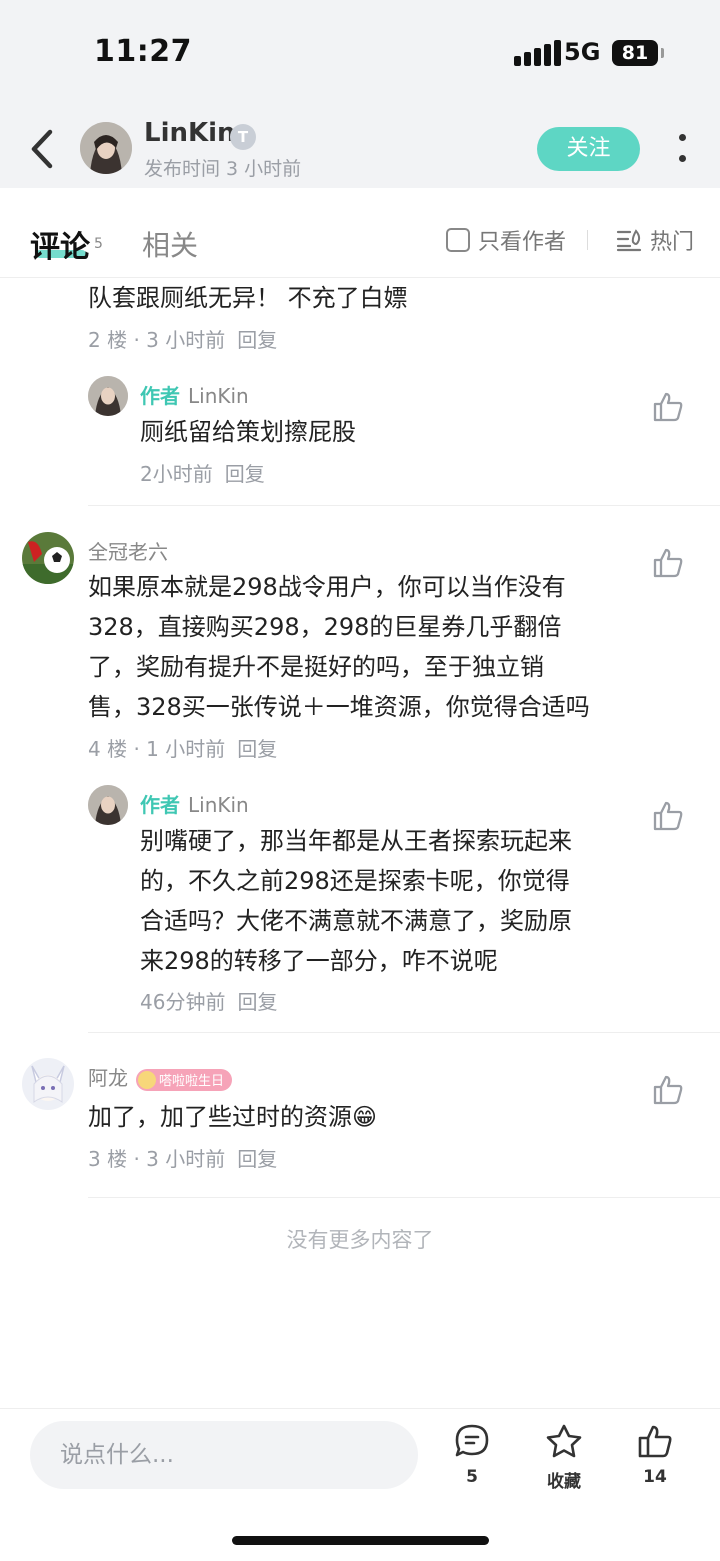 This screenshot has width=720, height=1561. What do you see at coordinates (176, 474) in the screenshot?
I see `reply-time: 2小时前` at bounding box center [176, 474].